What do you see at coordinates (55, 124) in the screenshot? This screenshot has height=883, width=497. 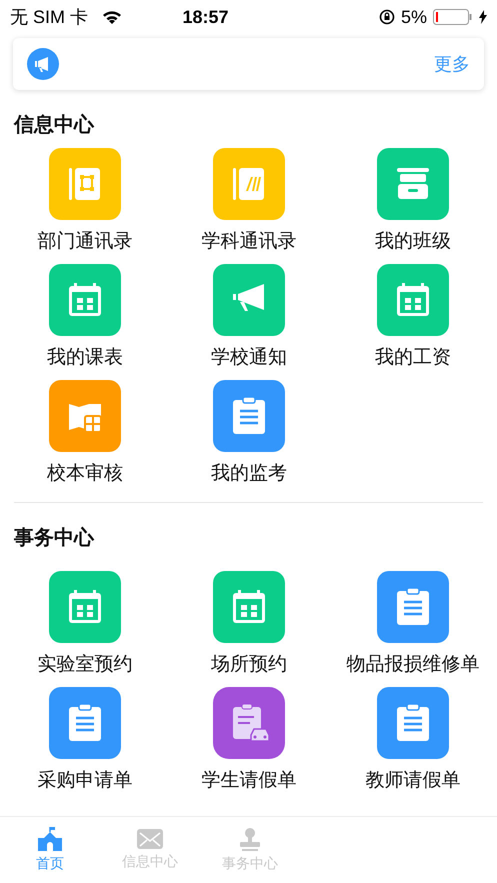 I see `section-title: 信息中心` at bounding box center [55, 124].